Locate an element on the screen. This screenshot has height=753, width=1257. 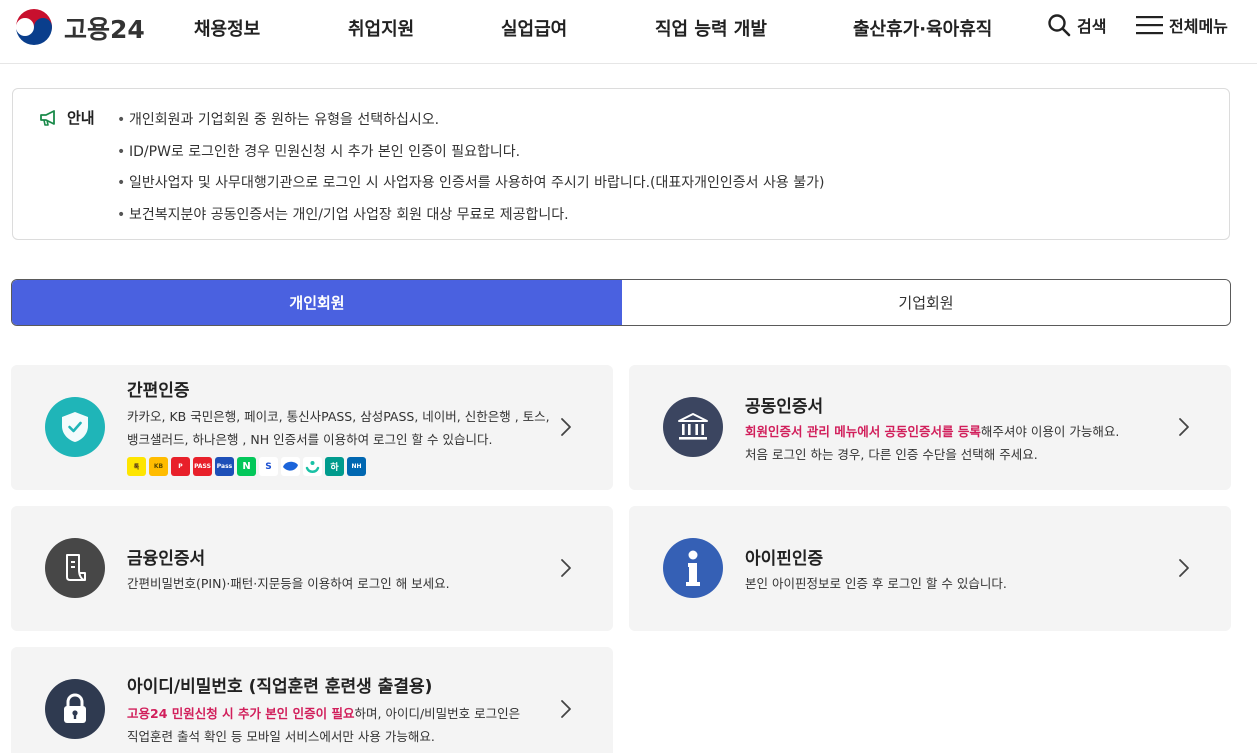
hana-bank-icon: 하 is located at coordinates (334, 466).